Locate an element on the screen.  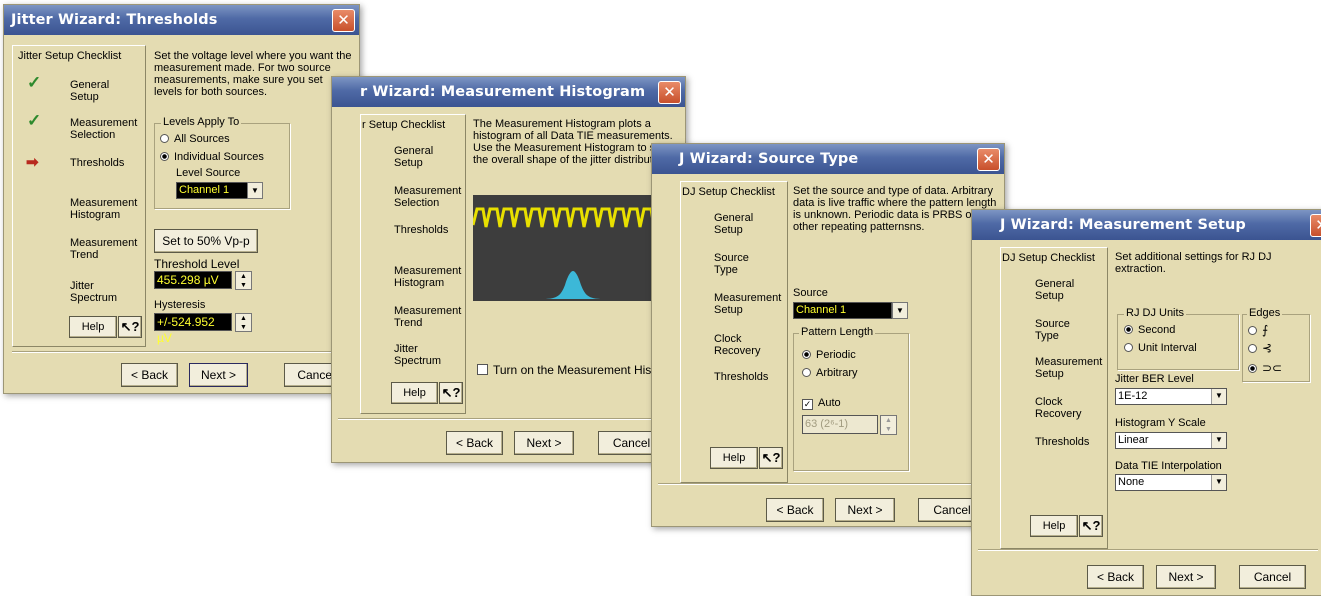
data-tie-interpolation-select: None ▼ is located at coordinates (1171, 482).